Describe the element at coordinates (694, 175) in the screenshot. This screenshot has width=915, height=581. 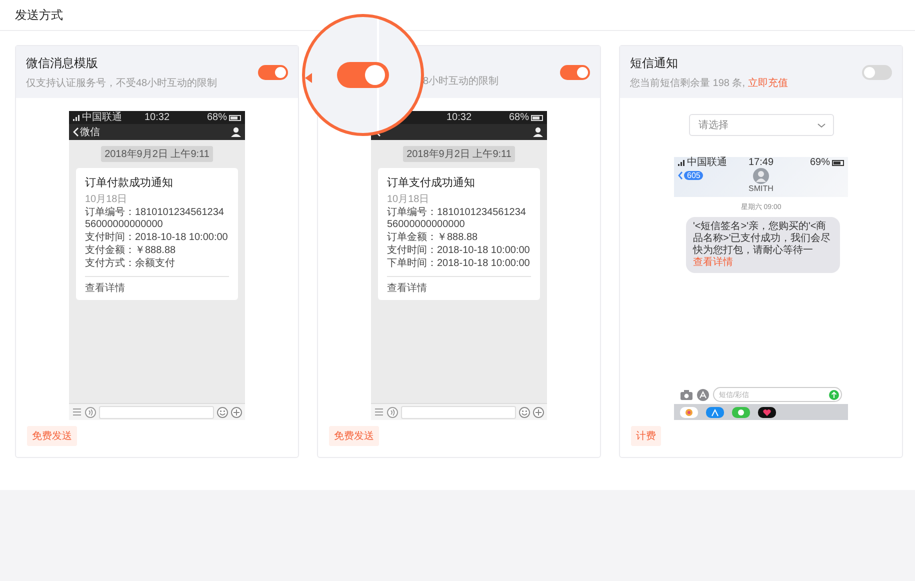
I see `unread-badge: 605` at that location.